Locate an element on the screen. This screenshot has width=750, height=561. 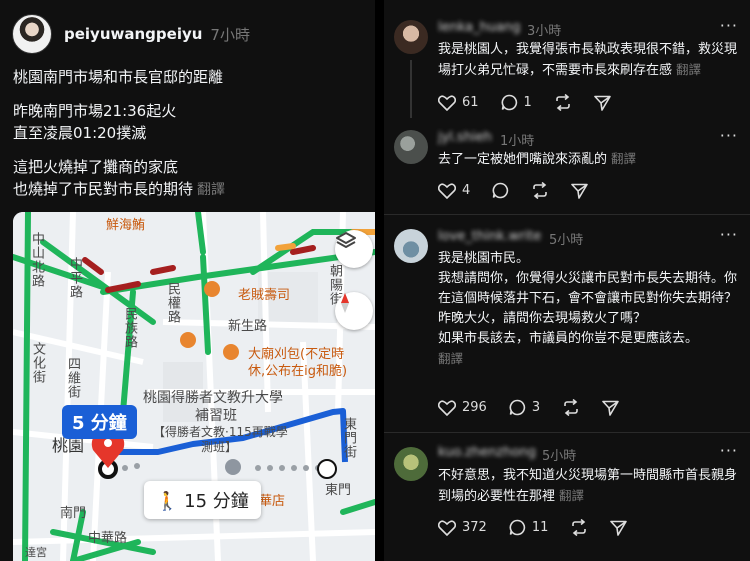
like-button: 61 is located at coordinates (458, 102).